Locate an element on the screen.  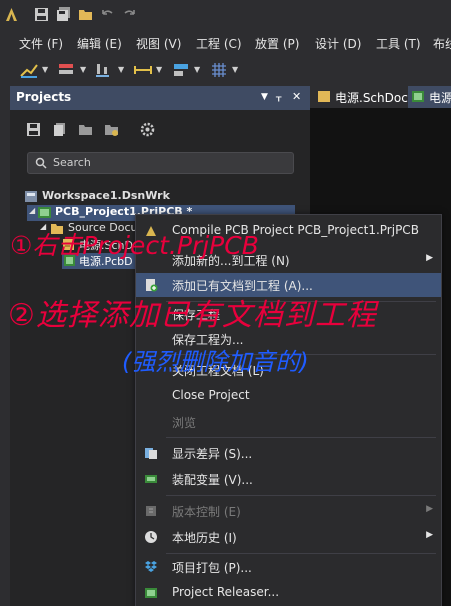
annotation-note: (强烈删除加音的) is located at coordinates (215, 362).